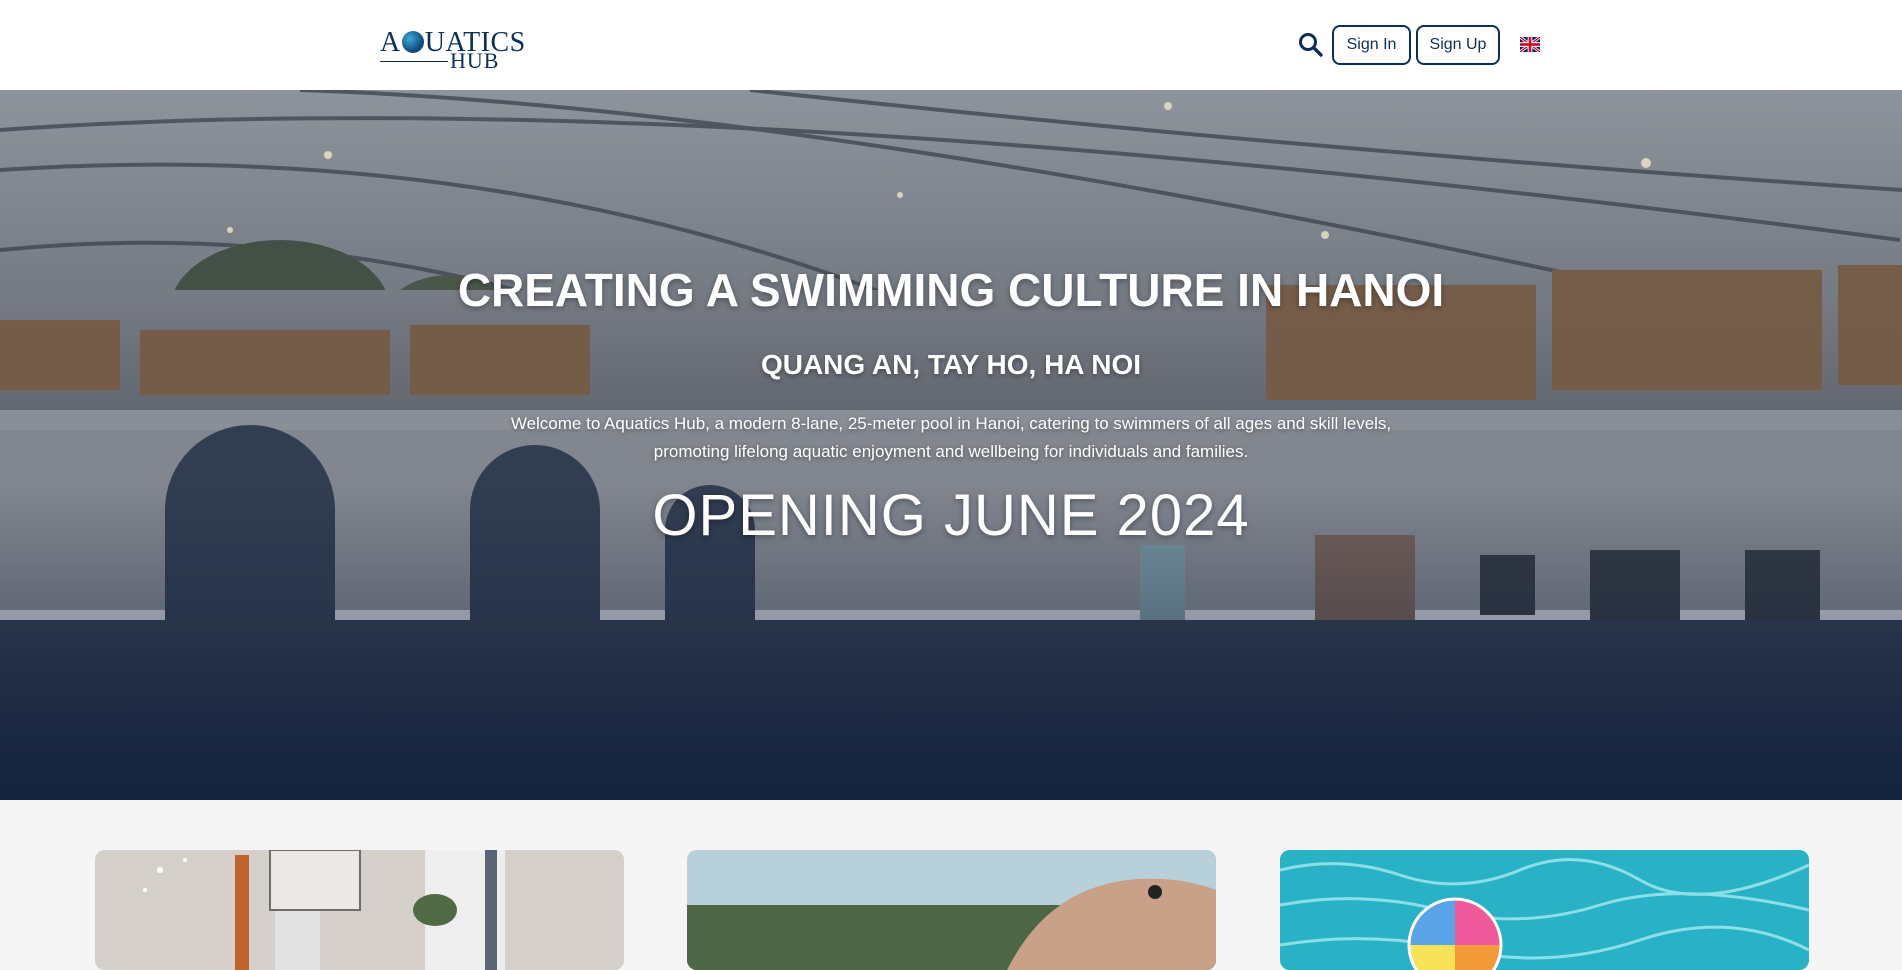  I want to click on sign-up-button: Sign Up, so click(1458, 45).